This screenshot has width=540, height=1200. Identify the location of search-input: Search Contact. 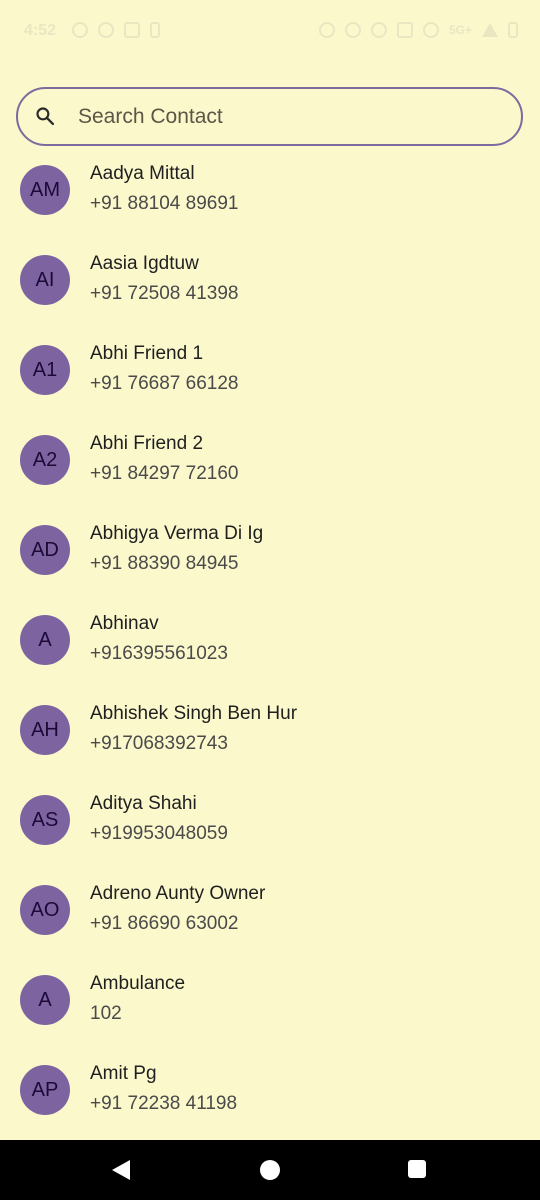
(269, 116).